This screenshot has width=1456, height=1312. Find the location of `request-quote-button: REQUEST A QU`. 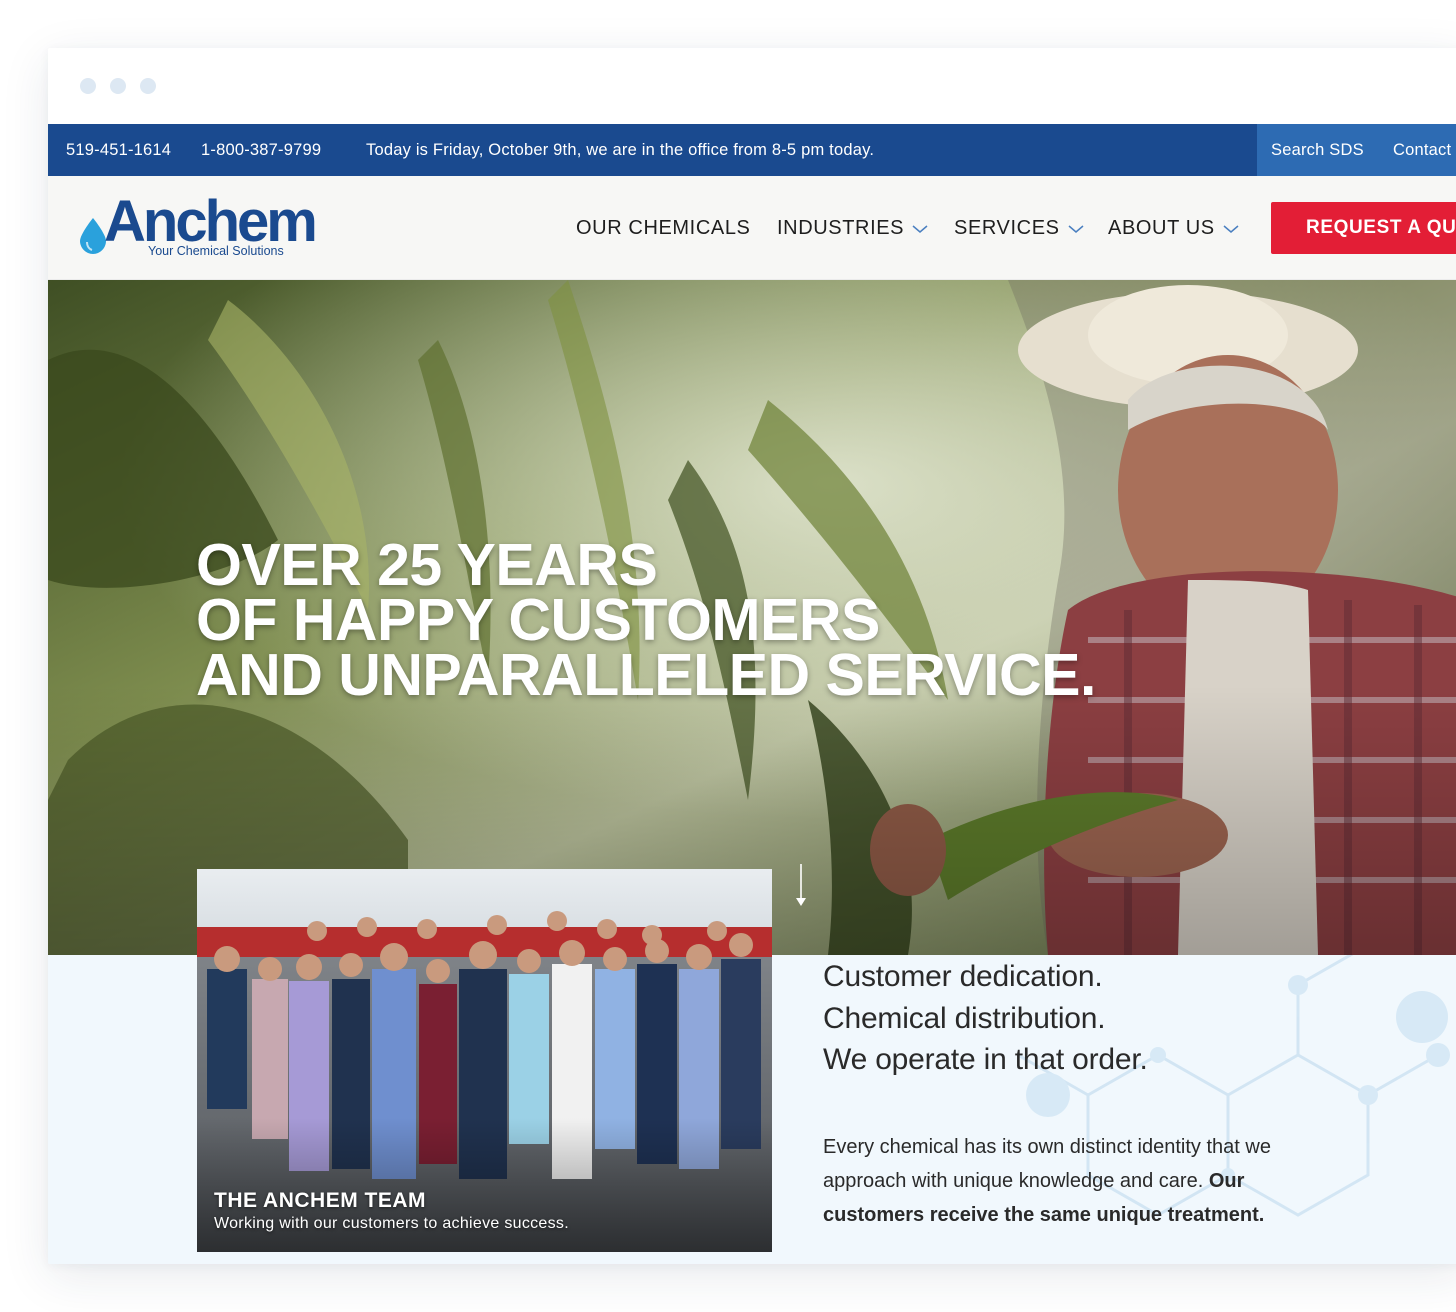

request-quote-button: REQUEST A QU is located at coordinates (1363, 228).